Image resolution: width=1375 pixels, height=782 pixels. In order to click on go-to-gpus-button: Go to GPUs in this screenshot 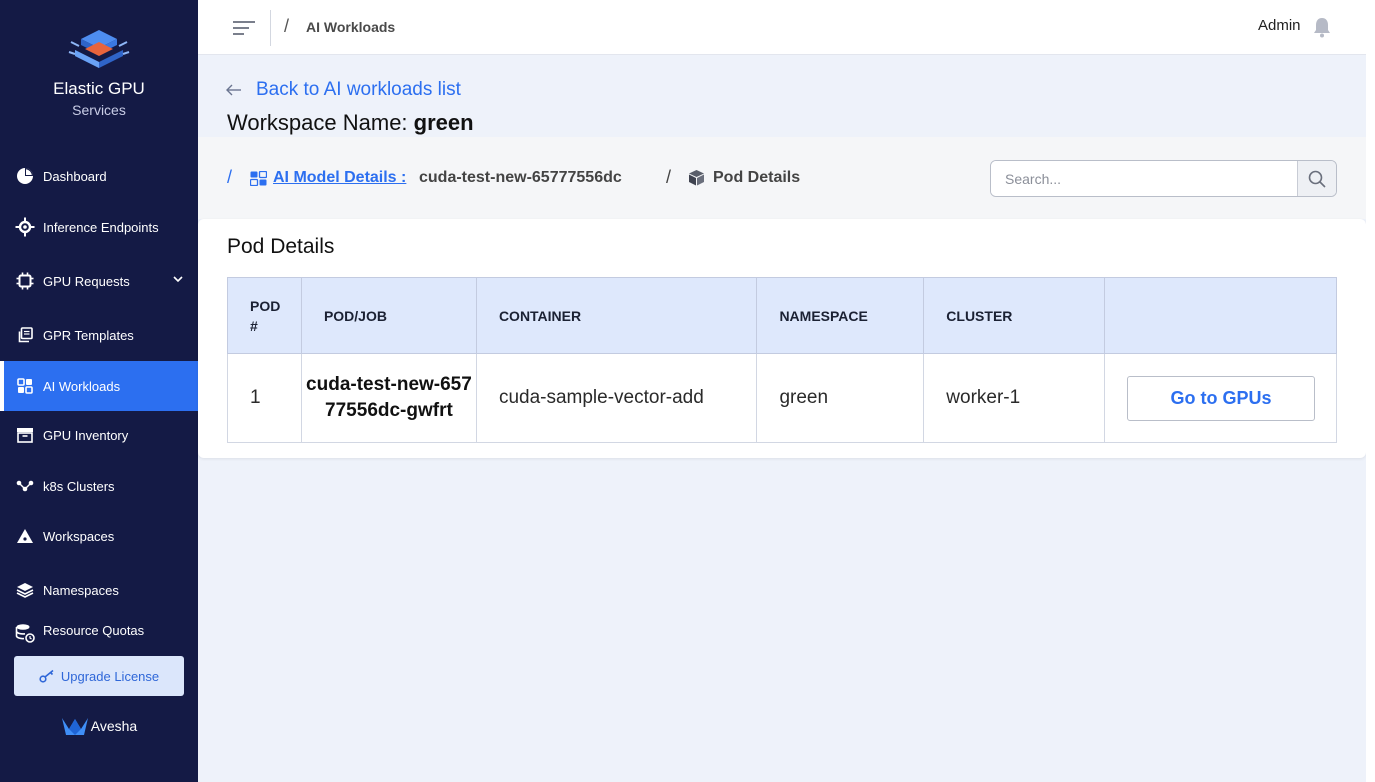, I will do `click(1221, 398)`.